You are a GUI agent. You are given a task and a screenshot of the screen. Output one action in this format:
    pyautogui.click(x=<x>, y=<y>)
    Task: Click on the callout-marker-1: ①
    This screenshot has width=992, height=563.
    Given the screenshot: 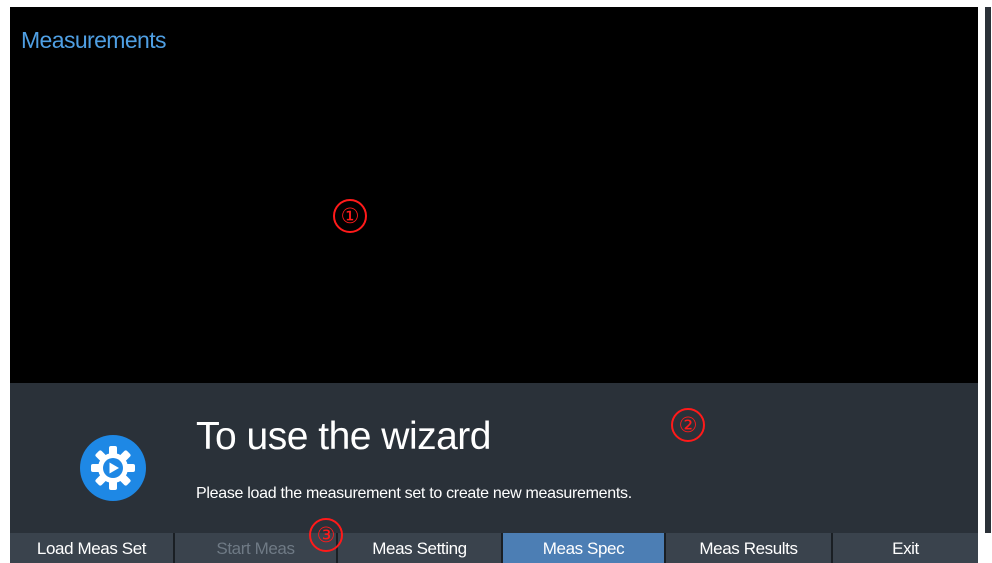 What is the action you would take?
    pyautogui.click(x=350, y=216)
    